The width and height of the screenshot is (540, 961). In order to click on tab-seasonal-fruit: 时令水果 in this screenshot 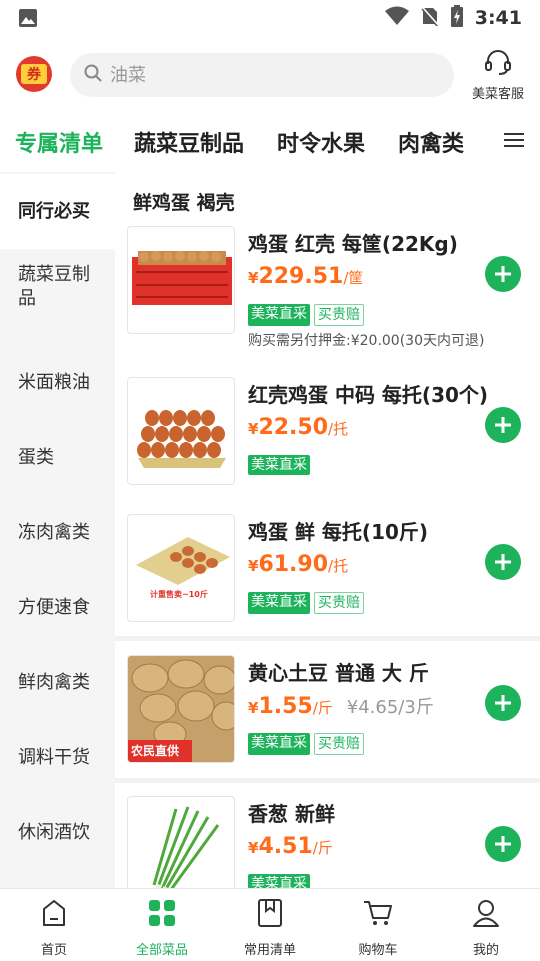, I will do `click(321, 142)`.